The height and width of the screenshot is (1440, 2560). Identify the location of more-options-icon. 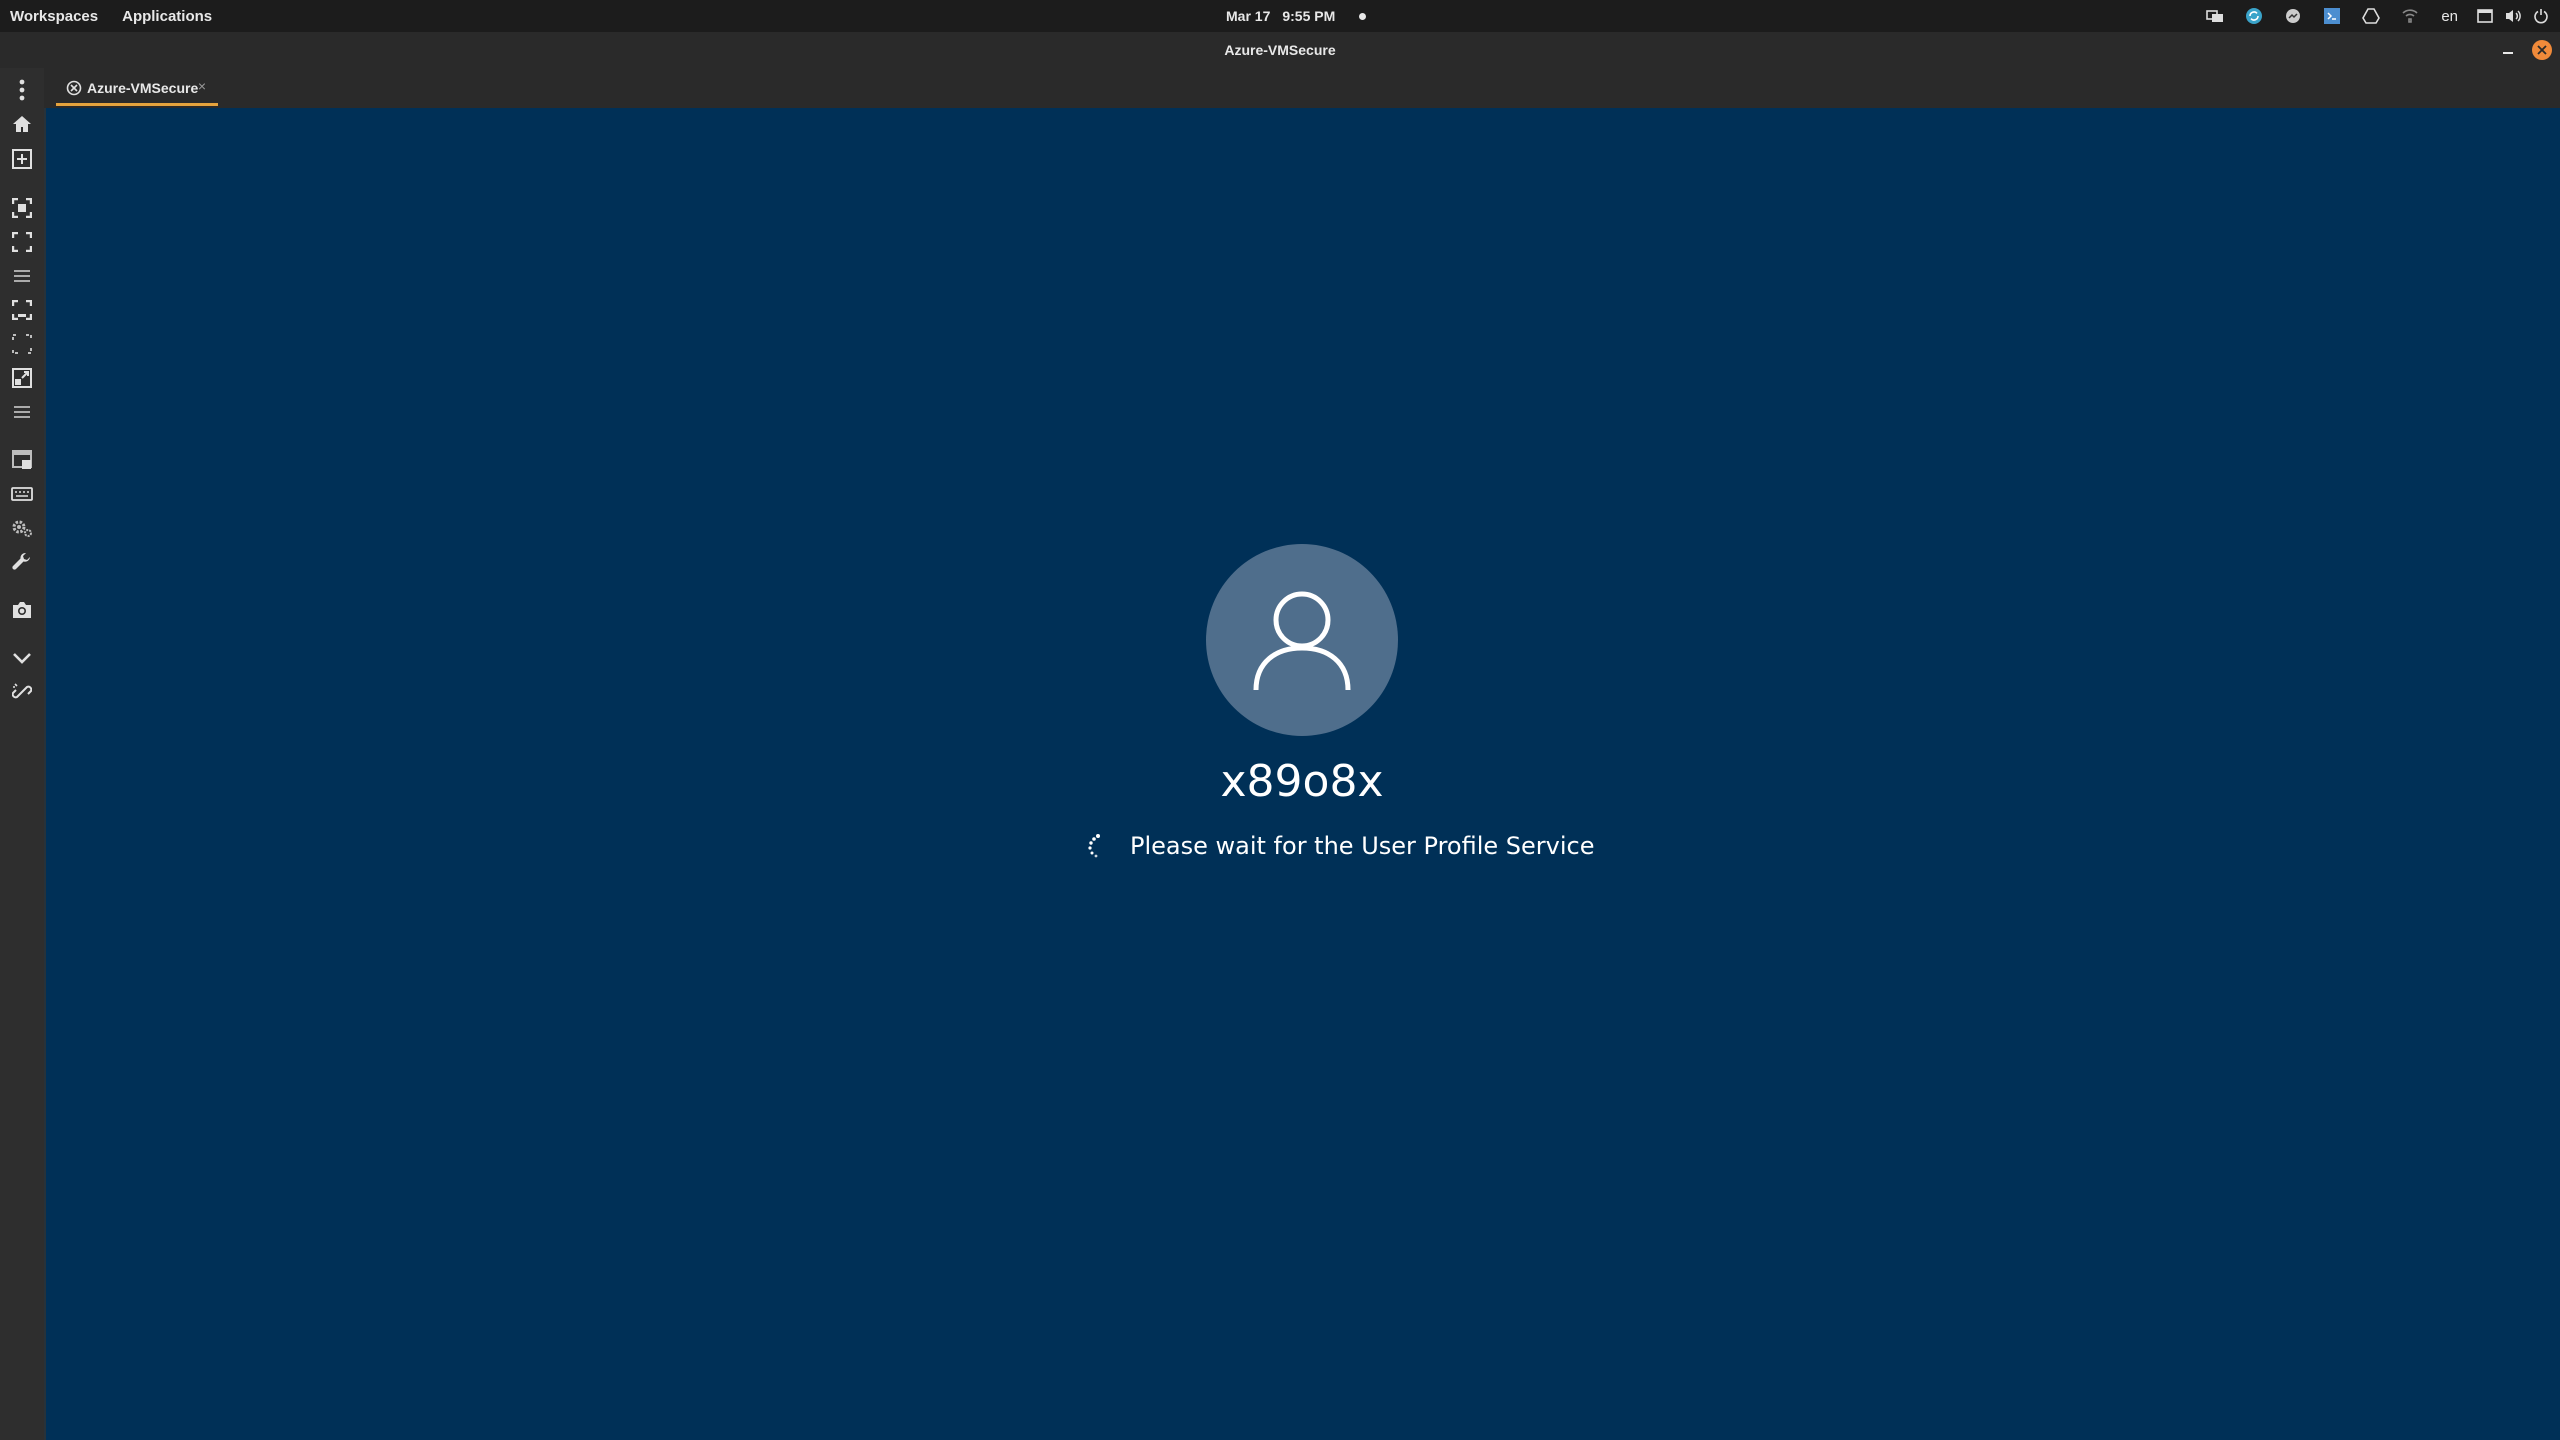
(22, 90).